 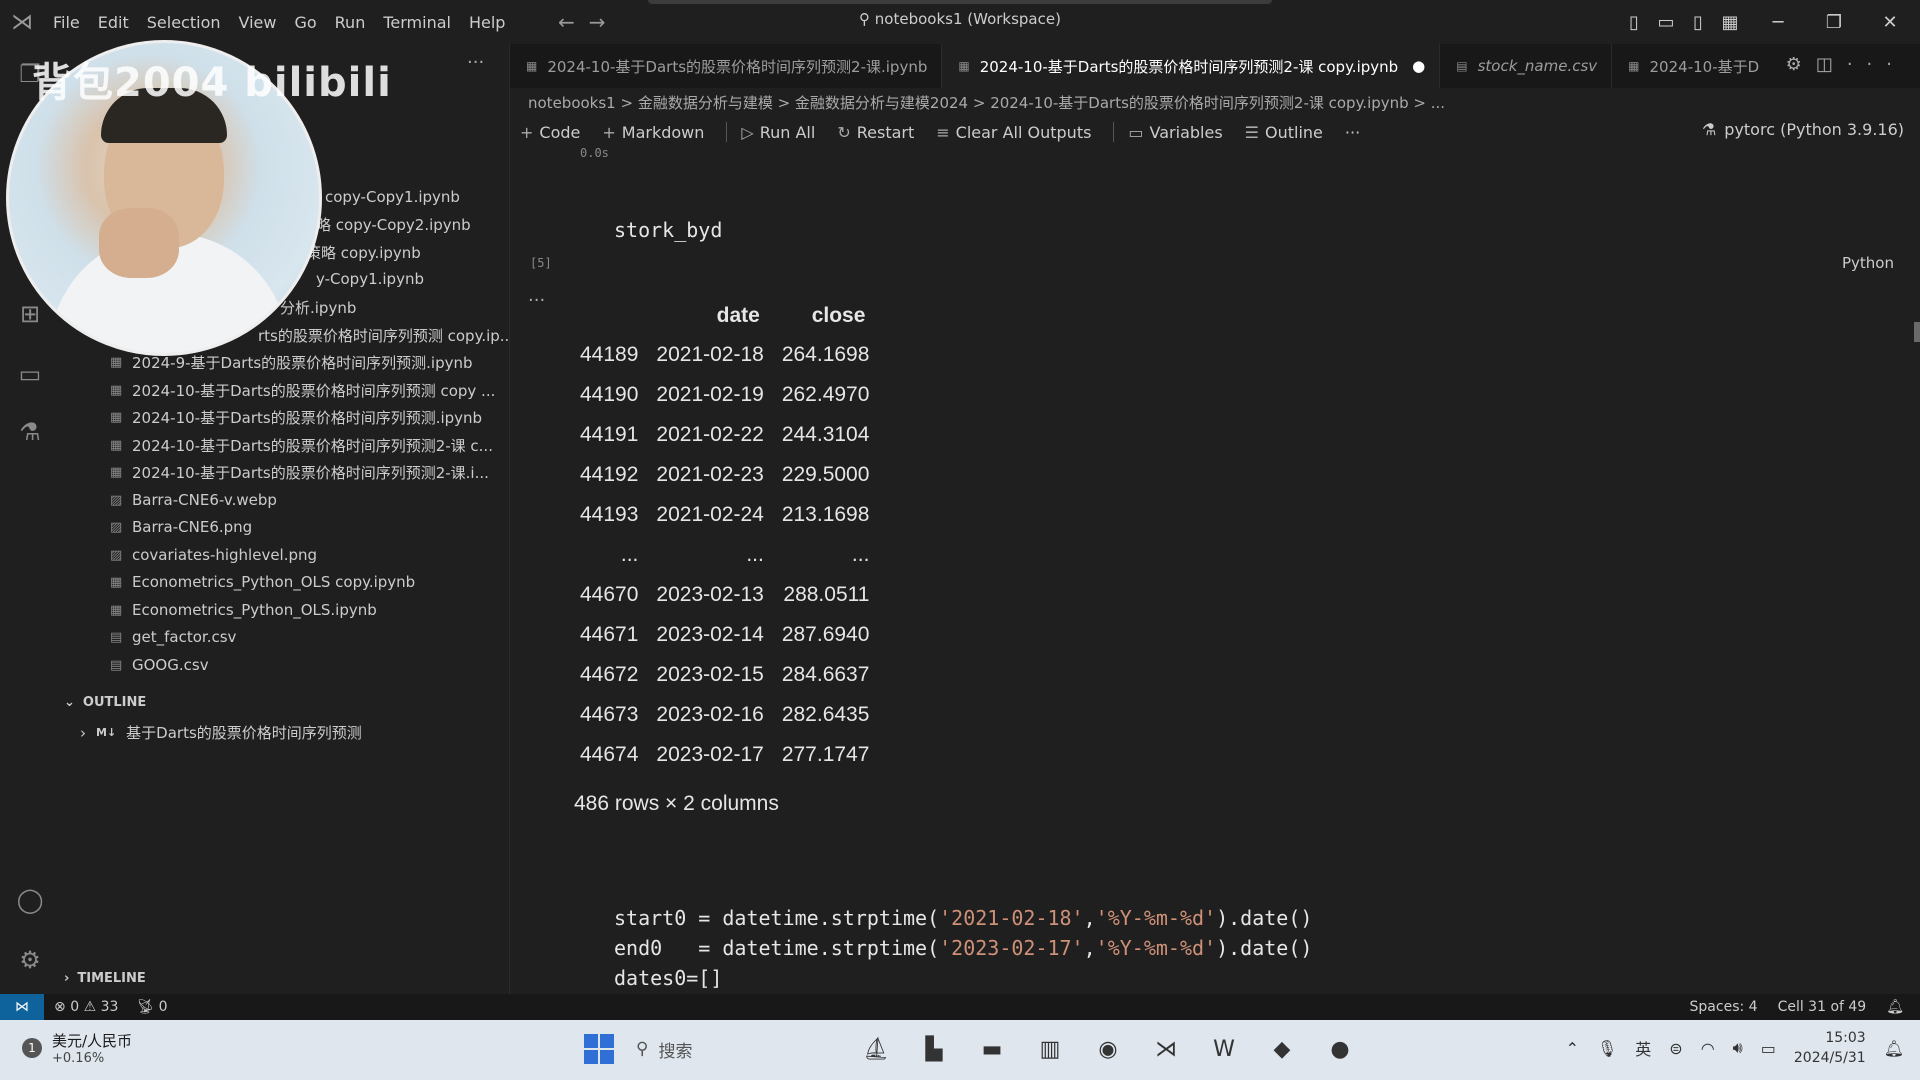 What do you see at coordinates (86, 1007) in the screenshot?
I see `problems-indicator: ⊗ 0 ⚠ 33` at bounding box center [86, 1007].